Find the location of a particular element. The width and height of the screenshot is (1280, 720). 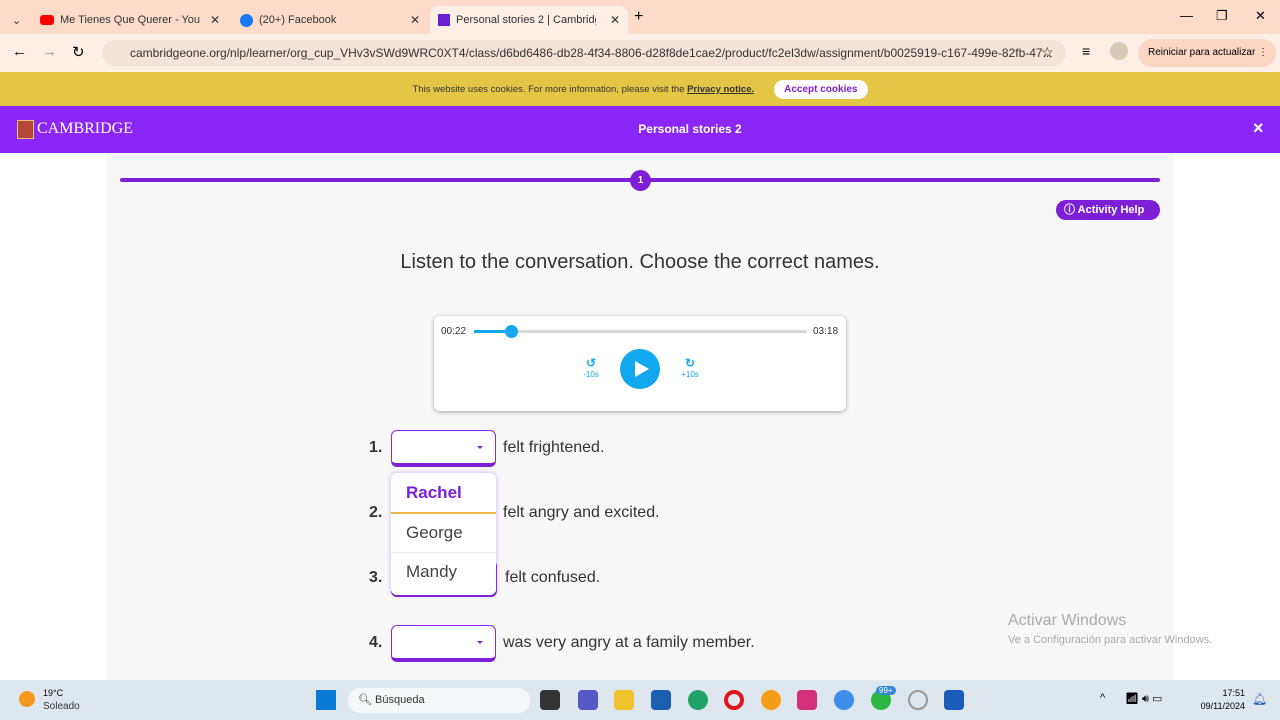

notification-bell-icon: 🔔︎ is located at coordinates (1259, 699).